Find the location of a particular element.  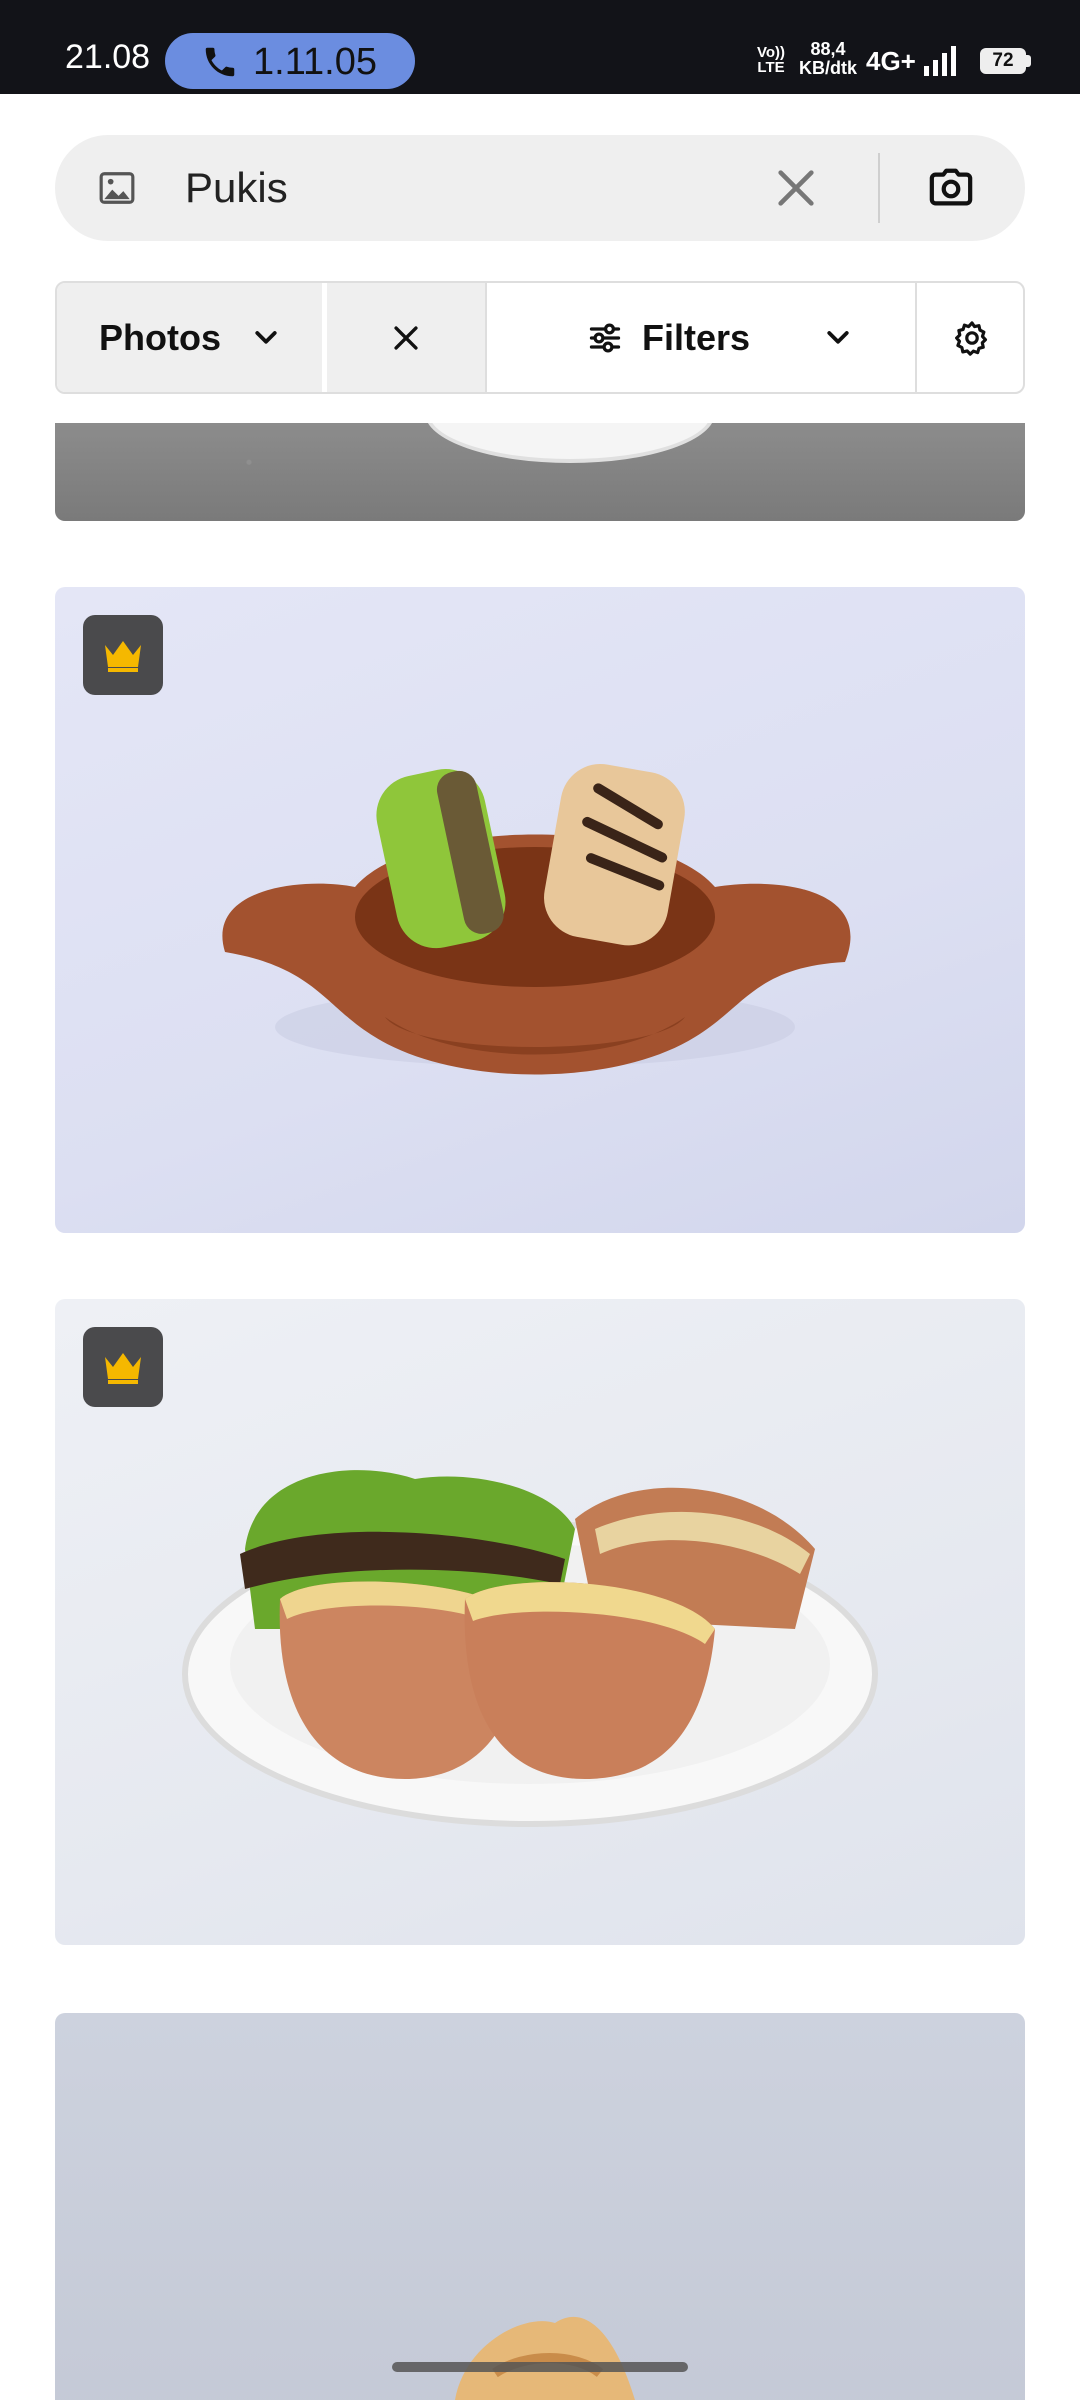

search-bar is located at coordinates (540, 188).